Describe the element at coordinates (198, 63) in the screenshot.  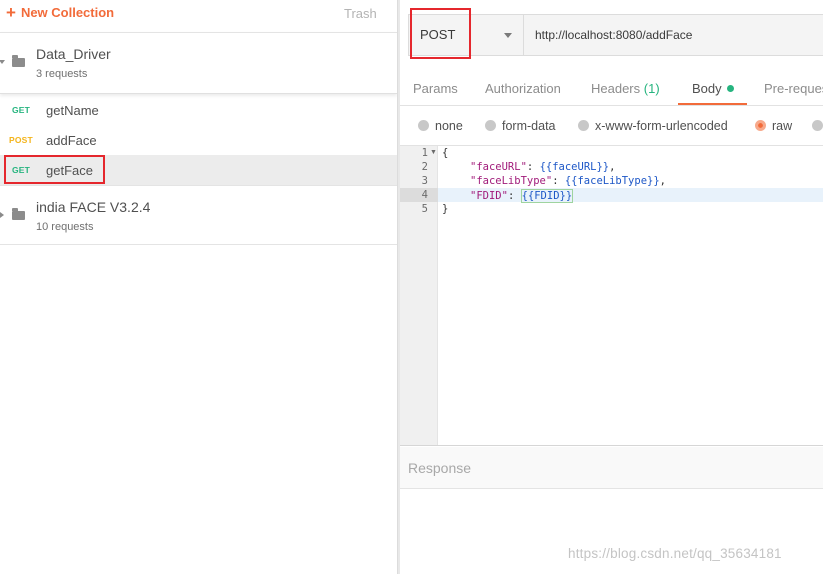
I see `collection-data-driver: Data_Driver 3 requests` at that location.